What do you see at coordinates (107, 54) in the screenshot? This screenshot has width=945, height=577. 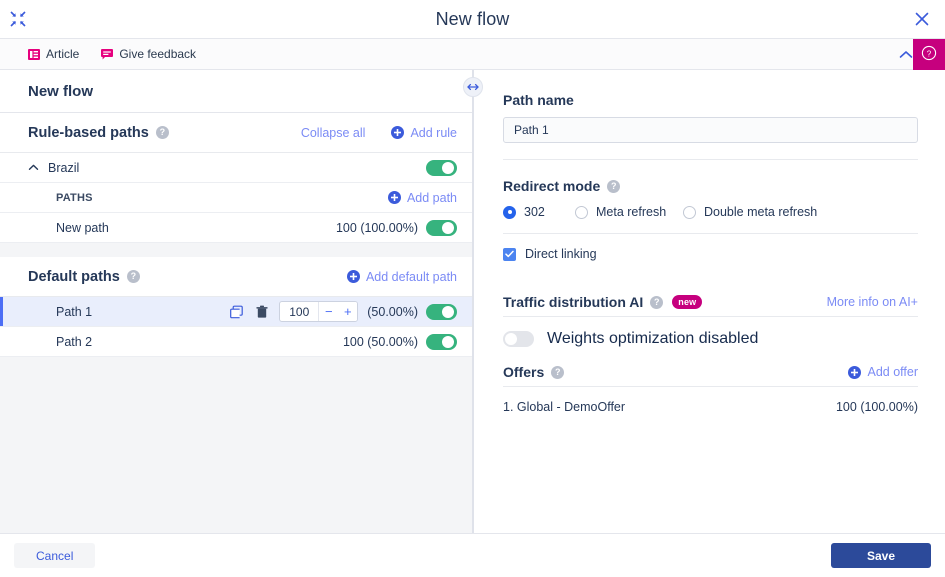 I see `comment-icon` at bounding box center [107, 54].